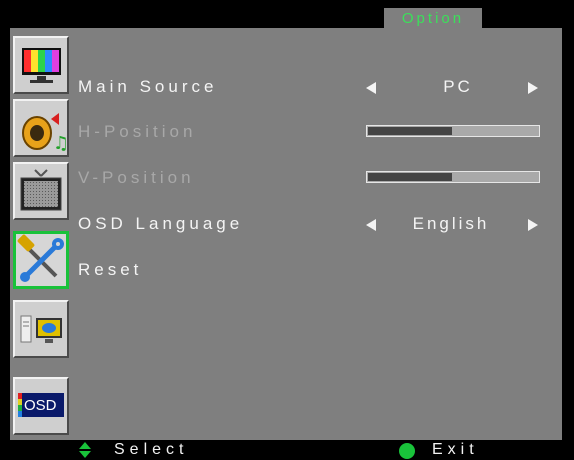 The width and height of the screenshot is (574, 460). Describe the element at coordinates (533, 225) in the screenshot. I see `osd-language-right-arrow-icon` at that location.